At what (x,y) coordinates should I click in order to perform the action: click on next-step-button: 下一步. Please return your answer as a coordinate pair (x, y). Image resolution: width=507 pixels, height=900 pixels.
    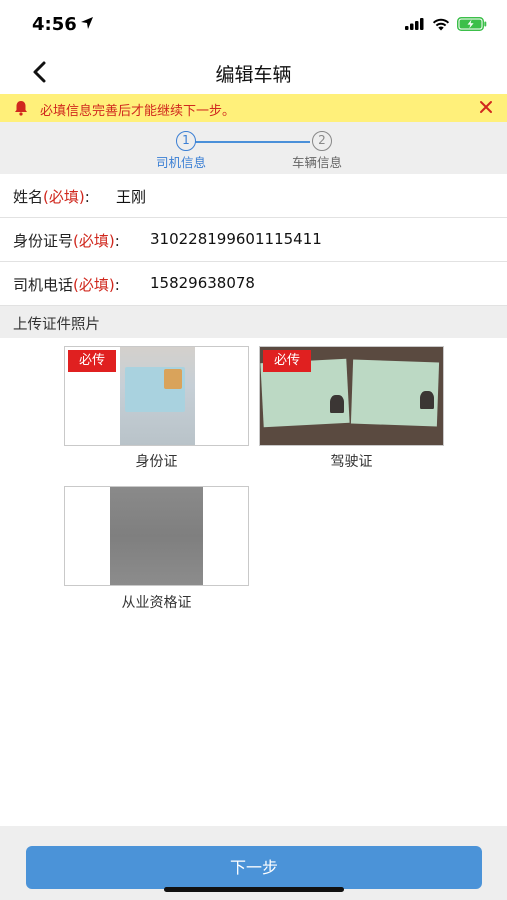
    Looking at the image, I should click on (254, 867).